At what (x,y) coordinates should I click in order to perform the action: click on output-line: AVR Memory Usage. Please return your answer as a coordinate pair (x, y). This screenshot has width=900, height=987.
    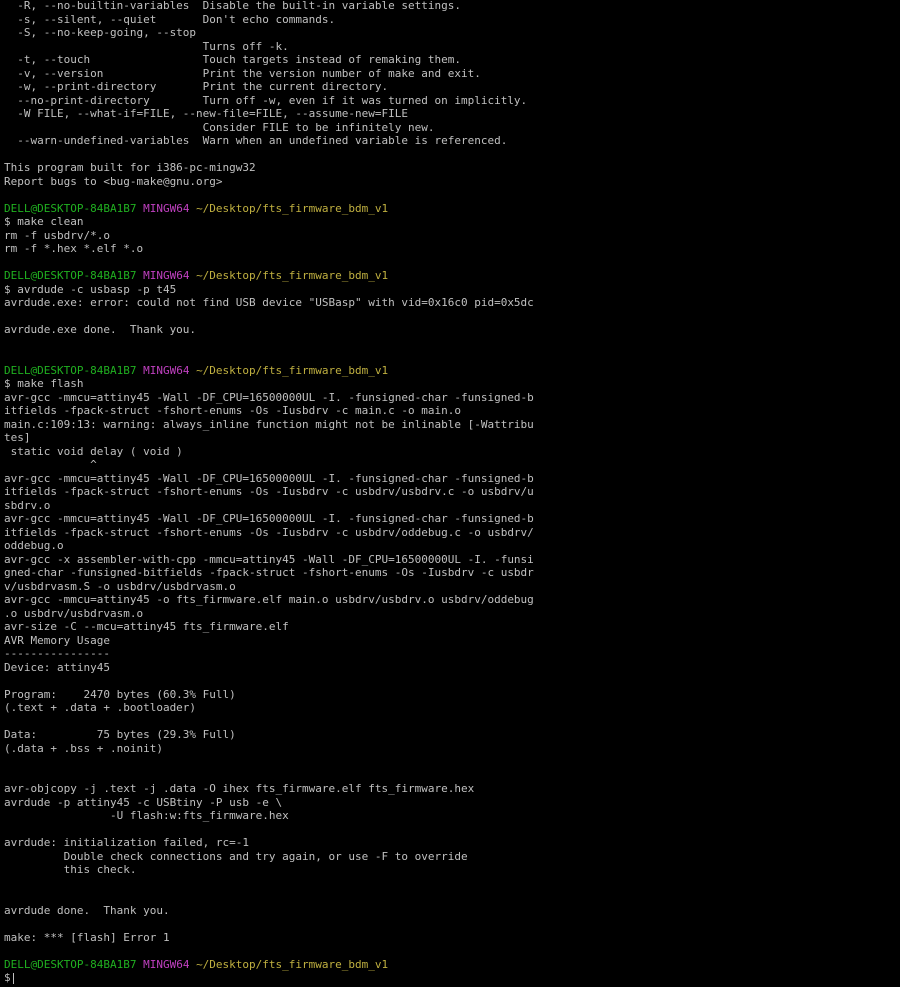
    Looking at the image, I should click on (57, 640).